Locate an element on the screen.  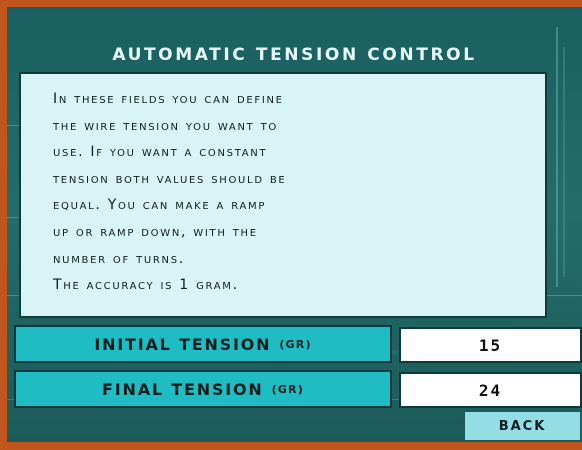
final-tension-label: FINAL TENSION (GR) is located at coordinates (203, 389).